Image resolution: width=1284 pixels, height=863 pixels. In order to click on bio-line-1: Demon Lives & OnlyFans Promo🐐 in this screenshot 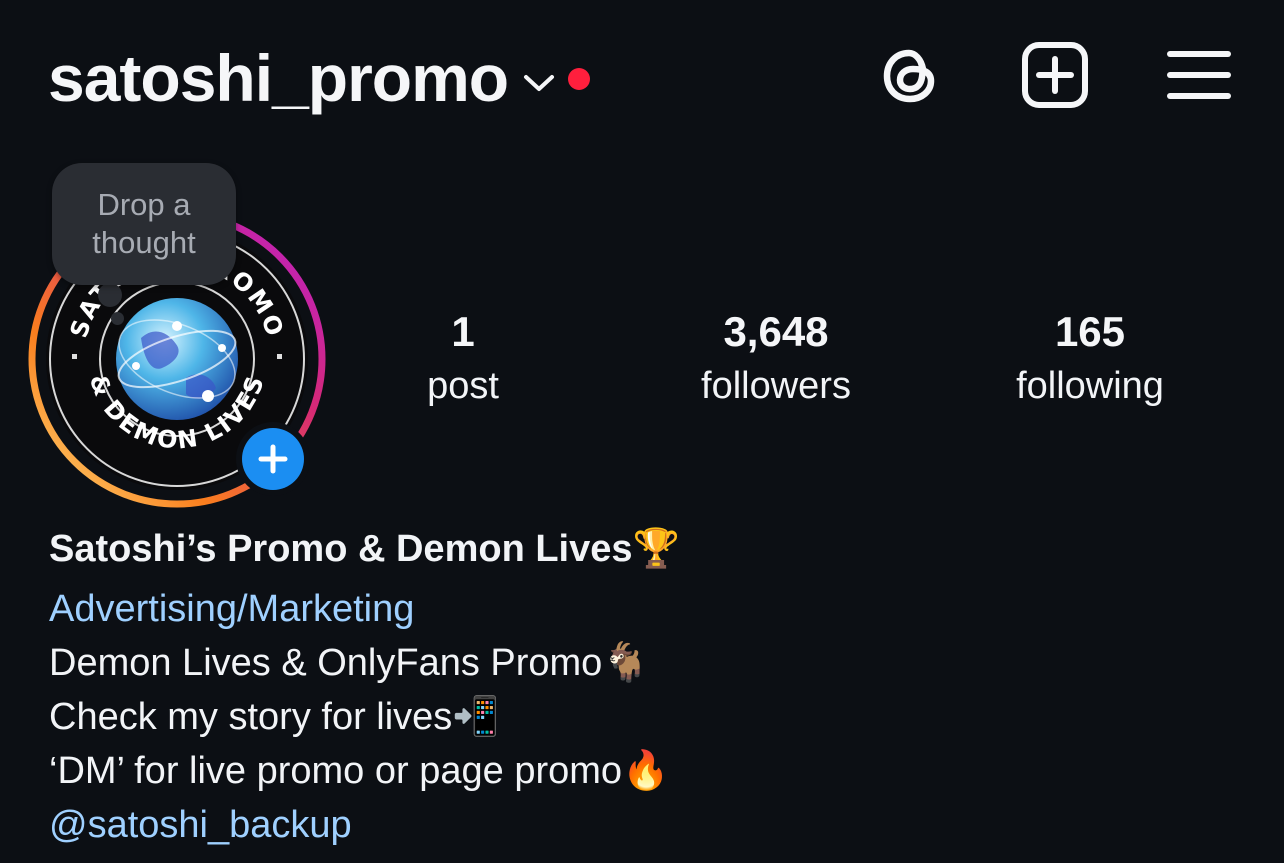, I will do `click(349, 663)`.